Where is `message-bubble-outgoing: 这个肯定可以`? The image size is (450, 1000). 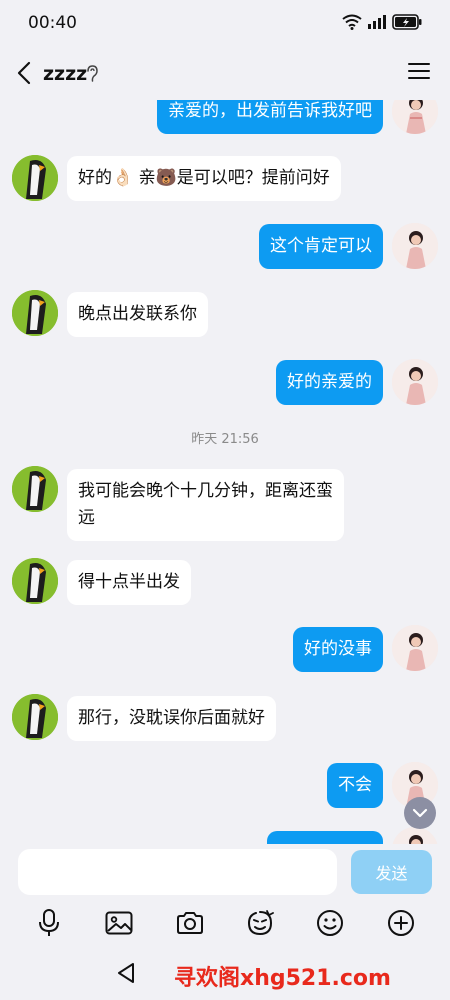 message-bubble-outgoing: 这个肯定可以 is located at coordinates (321, 246).